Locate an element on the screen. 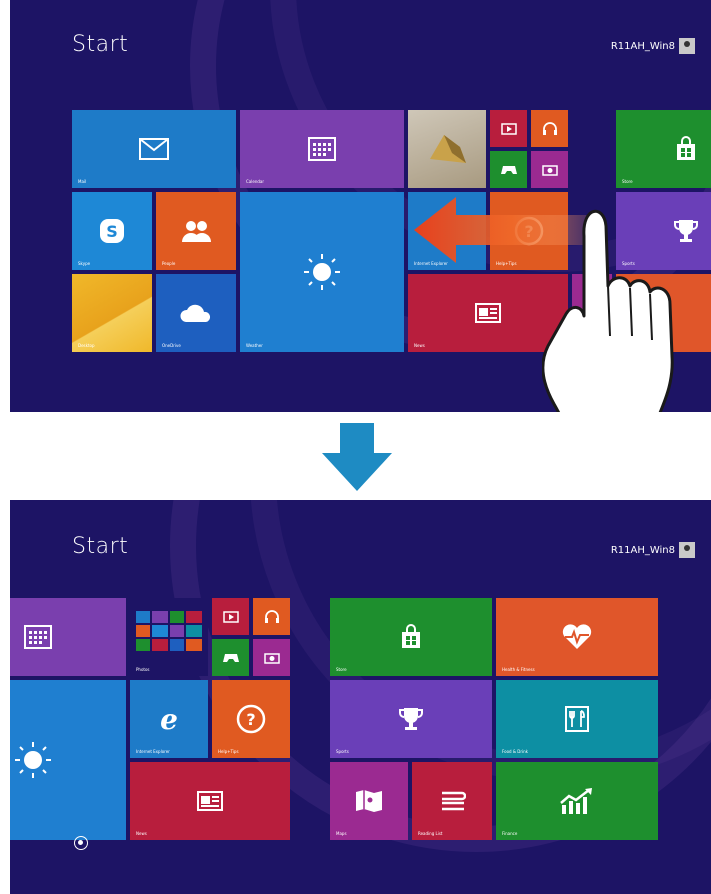 The image size is (711, 894). tile-photos: Photos is located at coordinates (169, 637).